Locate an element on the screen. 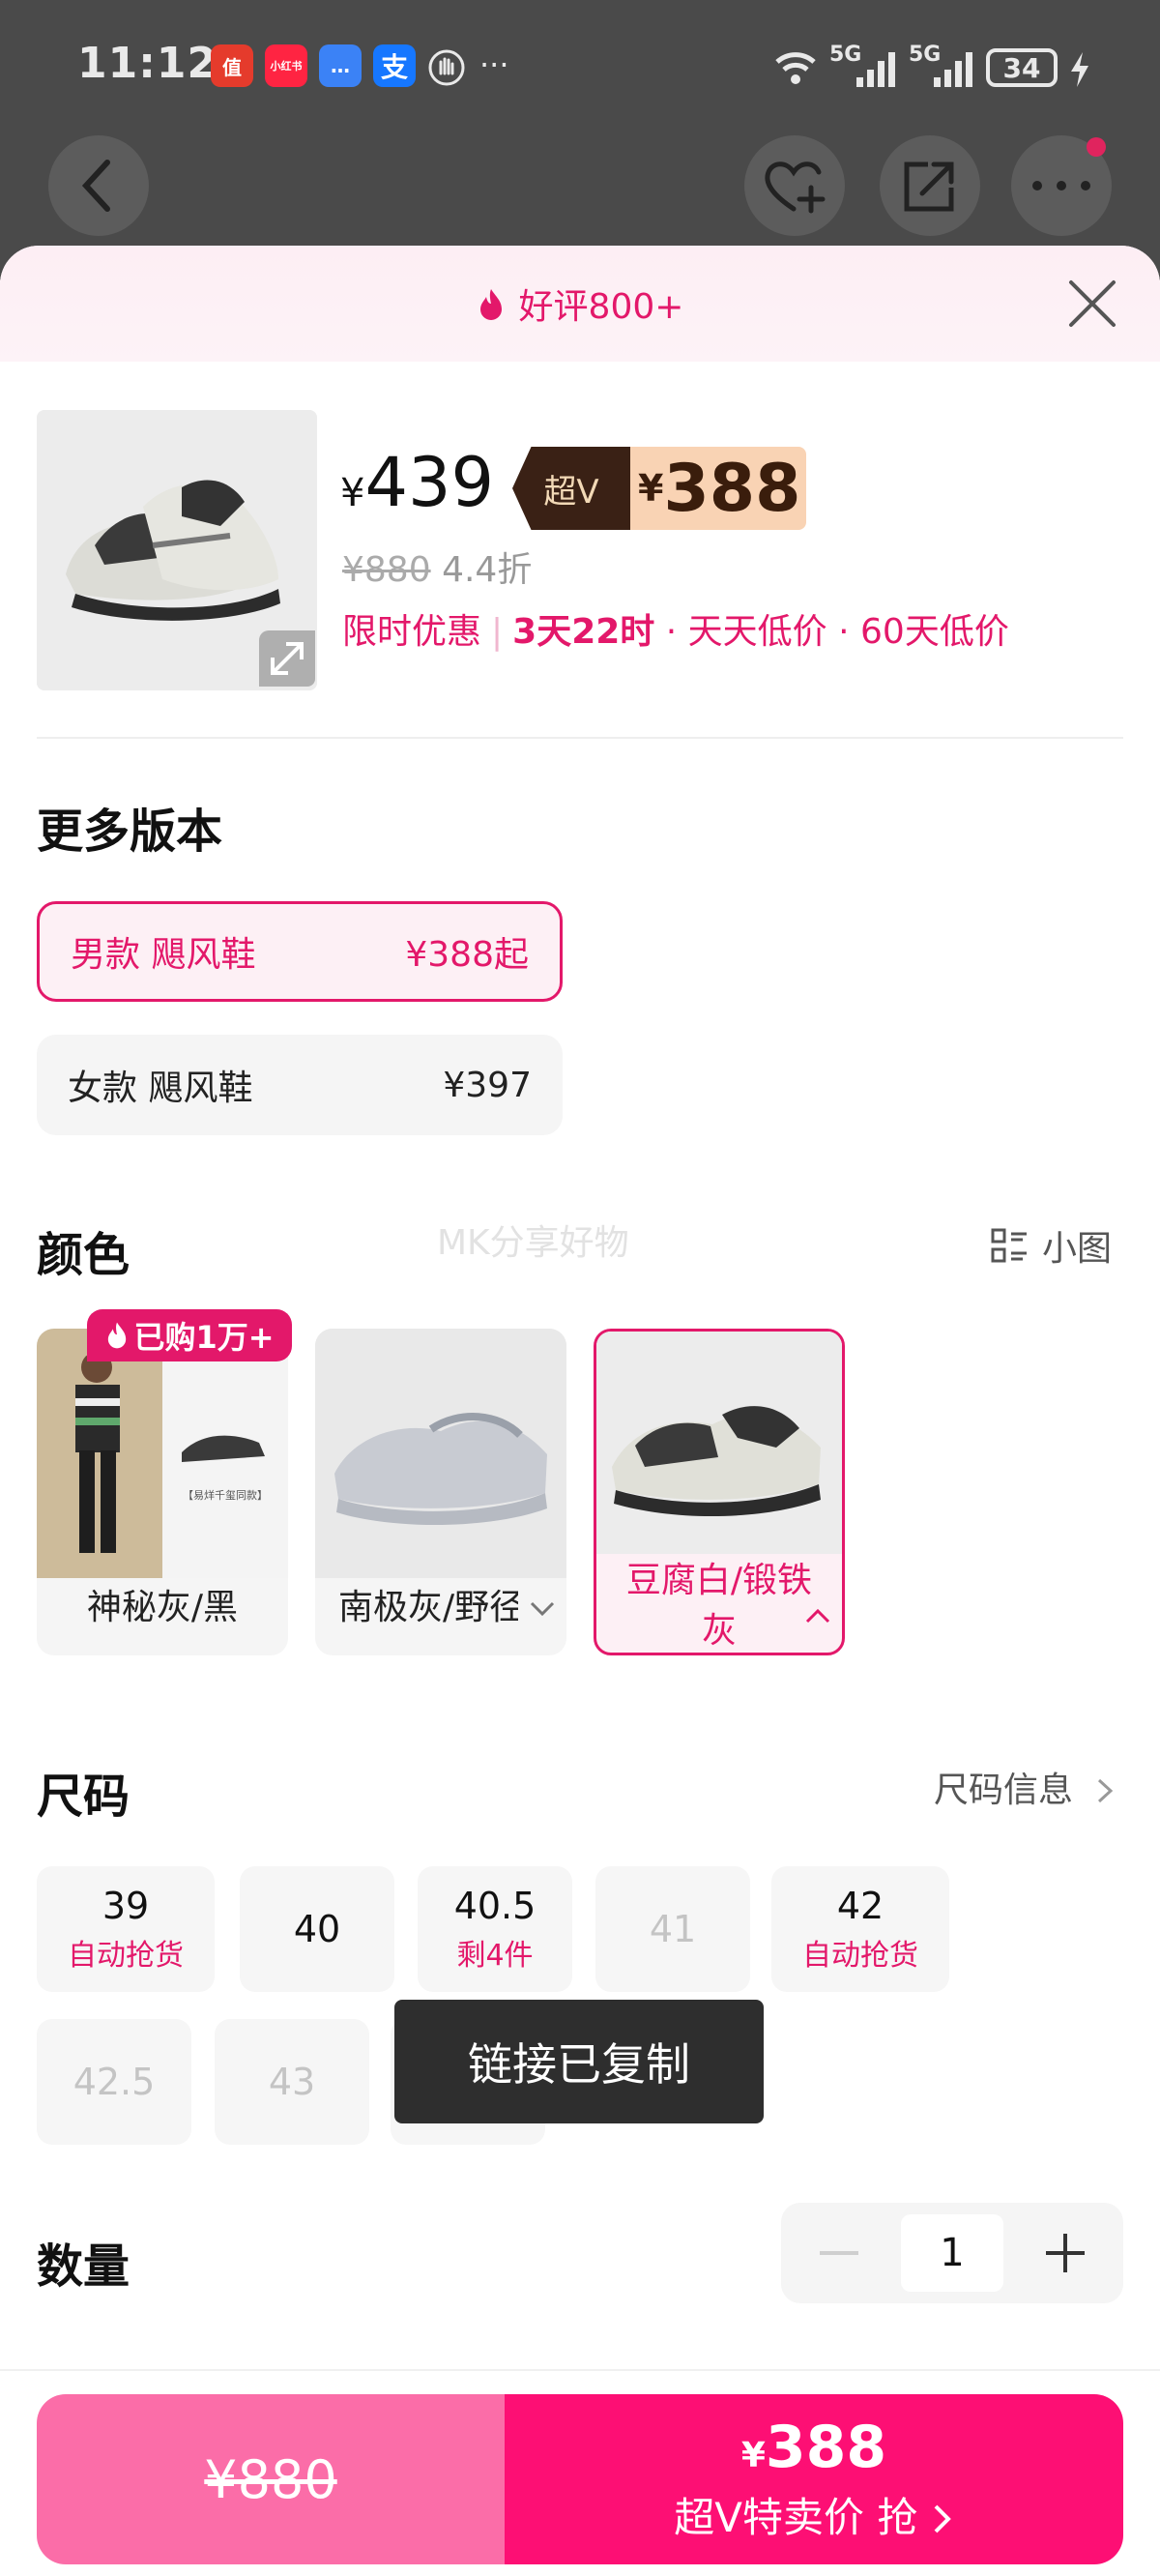 The image size is (1160, 2576). size-option-41: 41 is located at coordinates (672, 1929).